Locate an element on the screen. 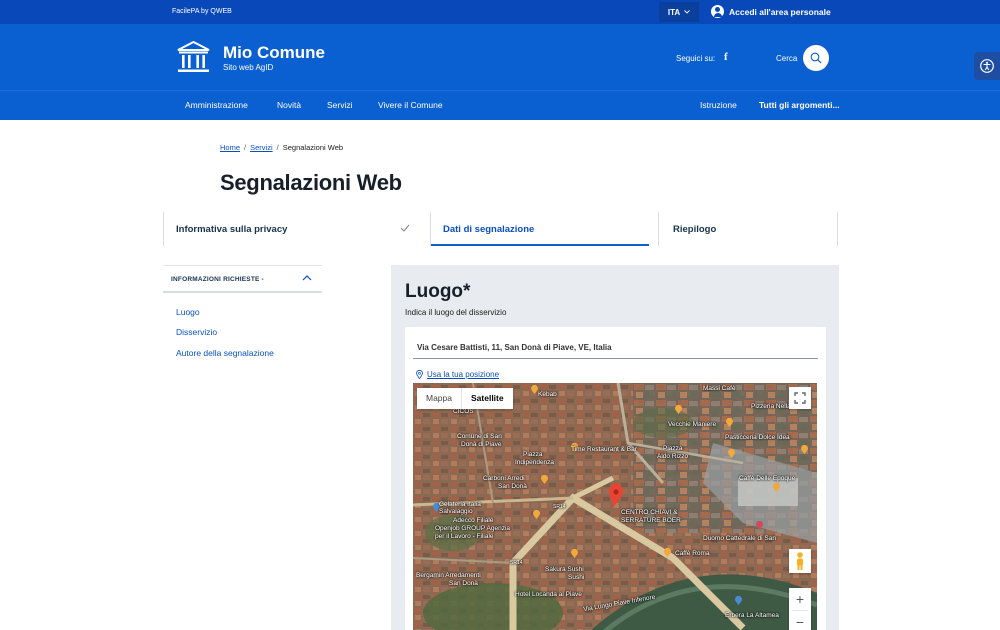  nav-item-amministrazione: Amministrazione is located at coordinates (216, 105).